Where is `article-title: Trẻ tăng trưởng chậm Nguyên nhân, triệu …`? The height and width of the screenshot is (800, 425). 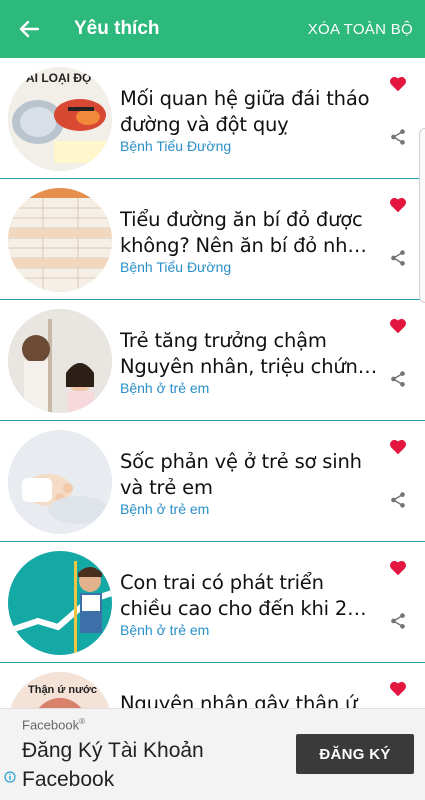
article-title: Trẻ tăng trưởng chậm Nguyên nhân, triệu … is located at coordinates (249, 354).